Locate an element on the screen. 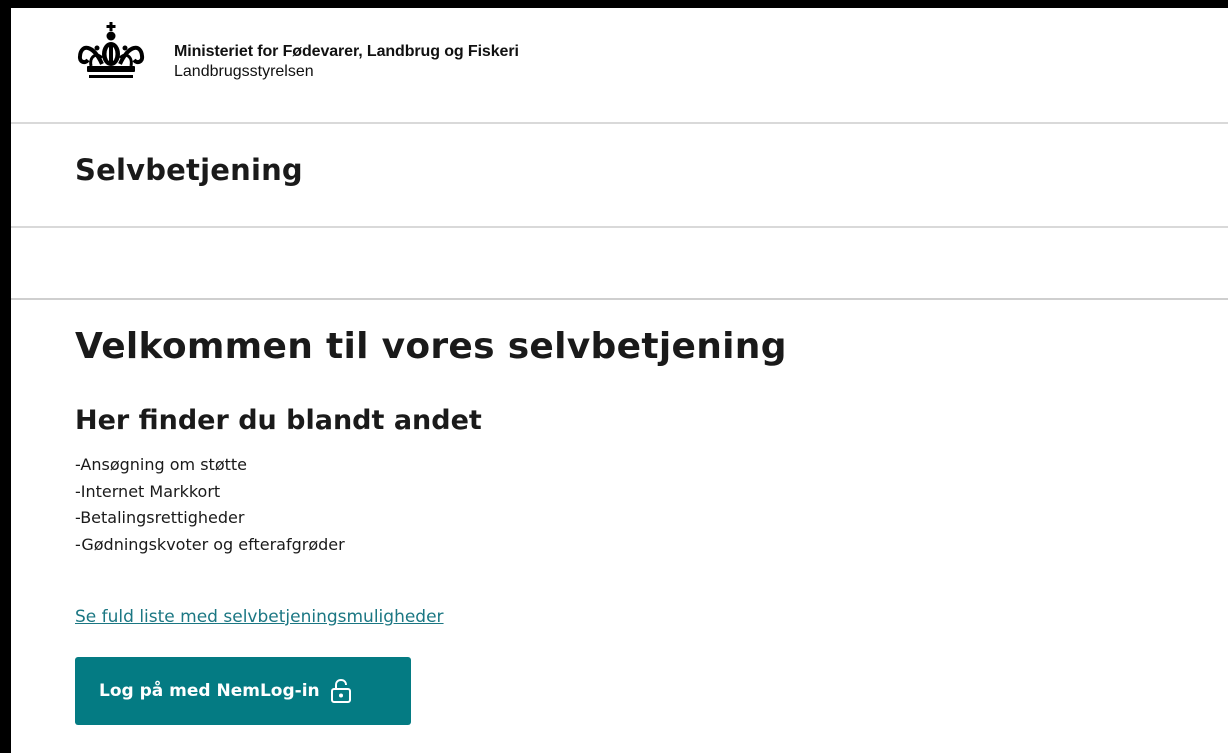 The width and height of the screenshot is (1228, 753). list-item: -Betalingsrettigheder is located at coordinates (160, 517).